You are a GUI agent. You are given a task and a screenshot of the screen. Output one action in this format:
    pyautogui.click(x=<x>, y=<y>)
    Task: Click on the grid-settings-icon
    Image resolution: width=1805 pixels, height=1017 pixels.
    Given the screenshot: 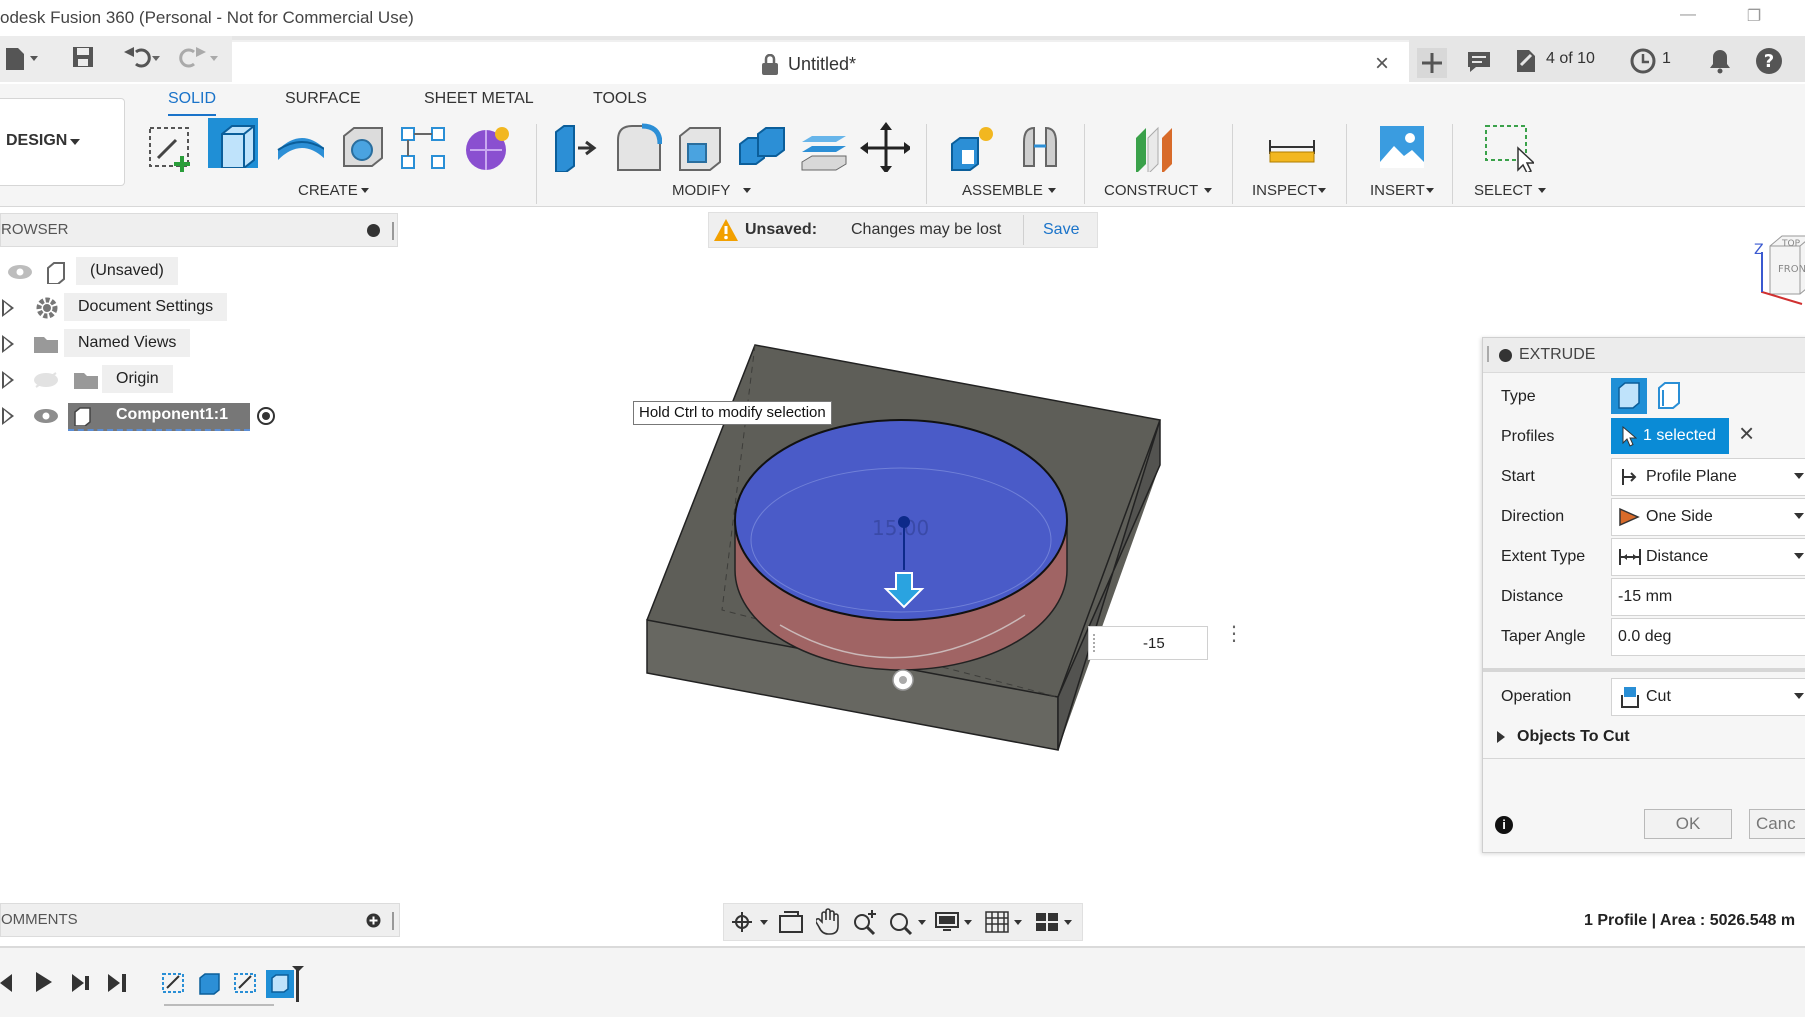 What is the action you would take?
    pyautogui.click(x=1005, y=922)
    